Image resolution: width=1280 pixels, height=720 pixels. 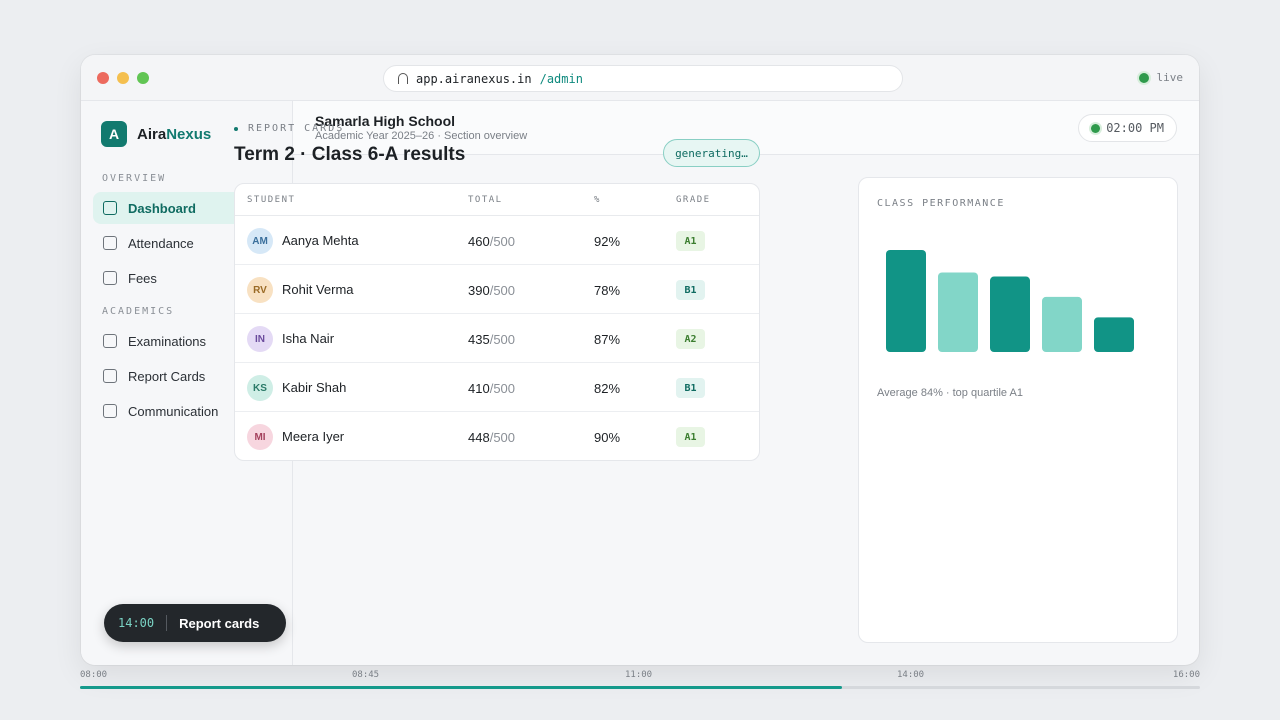 I want to click on table-row: AM Aanya Mehta 460/500 92% A1, so click(x=497, y=240).